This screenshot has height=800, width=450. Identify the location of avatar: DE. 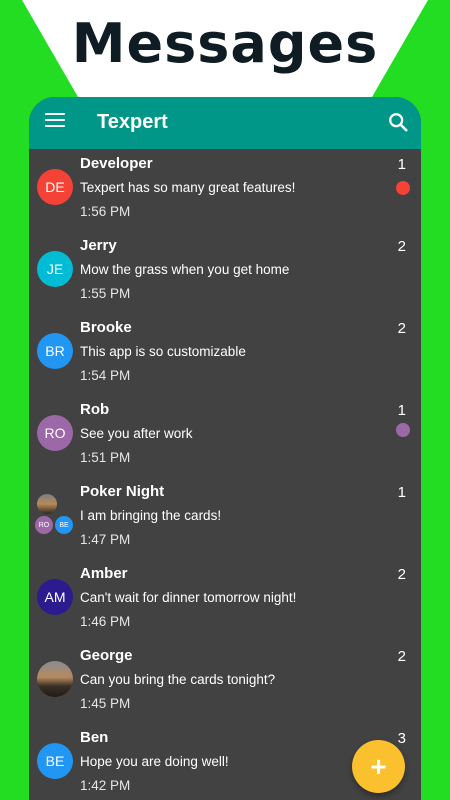
(55, 187).